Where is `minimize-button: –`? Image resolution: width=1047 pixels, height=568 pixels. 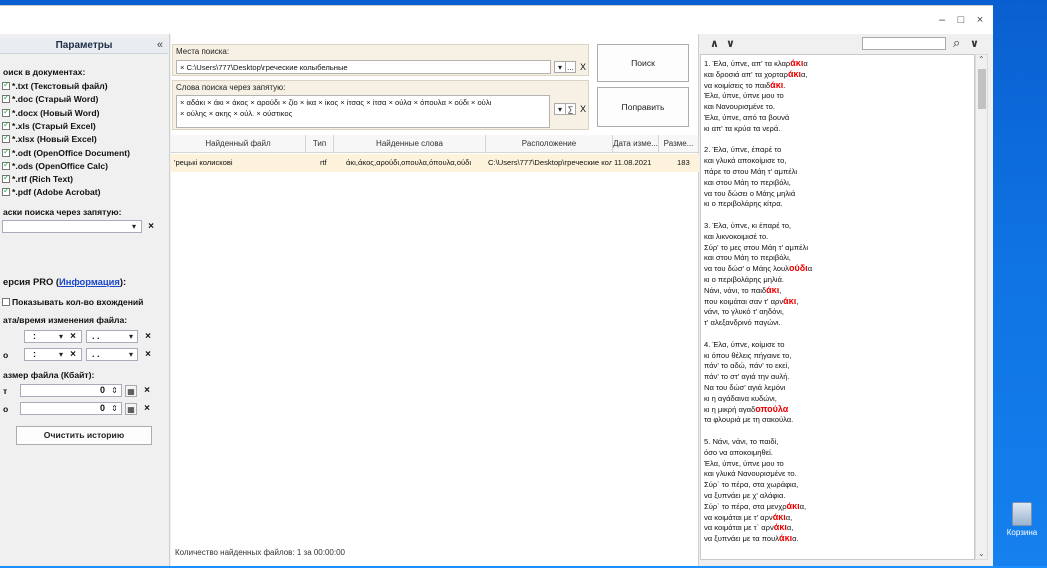 minimize-button: – is located at coordinates (942, 20).